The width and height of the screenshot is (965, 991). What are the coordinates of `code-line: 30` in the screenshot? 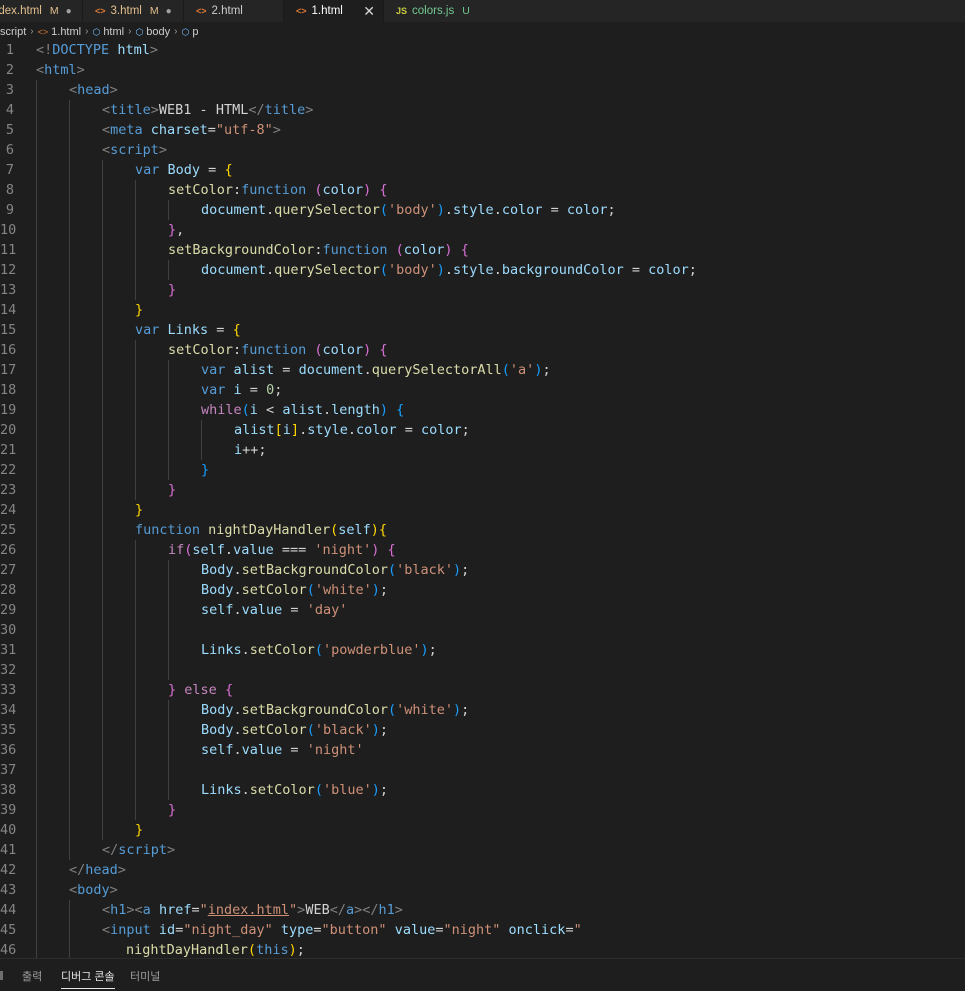 It's located at (482, 630).